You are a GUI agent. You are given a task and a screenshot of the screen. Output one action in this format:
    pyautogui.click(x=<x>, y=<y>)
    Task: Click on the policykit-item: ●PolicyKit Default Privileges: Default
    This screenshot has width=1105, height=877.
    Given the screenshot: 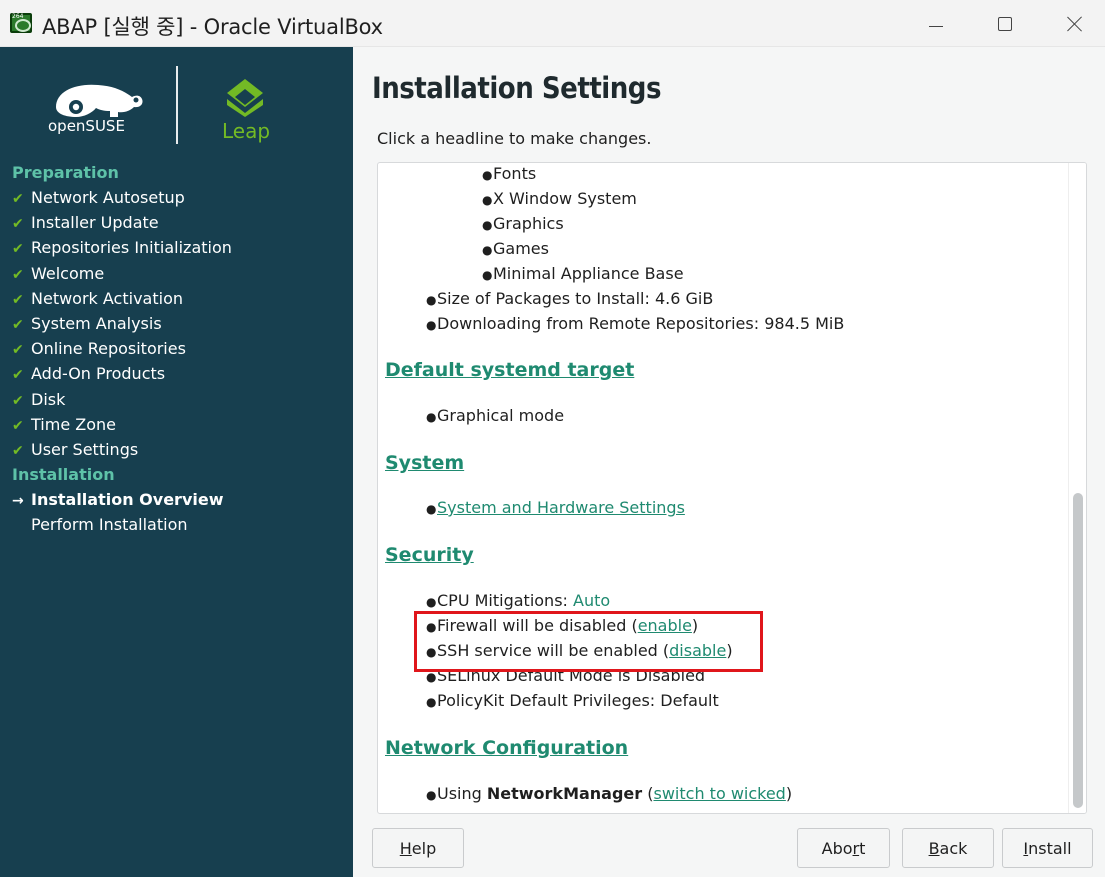 What is the action you would take?
    pyautogui.click(x=572, y=700)
    